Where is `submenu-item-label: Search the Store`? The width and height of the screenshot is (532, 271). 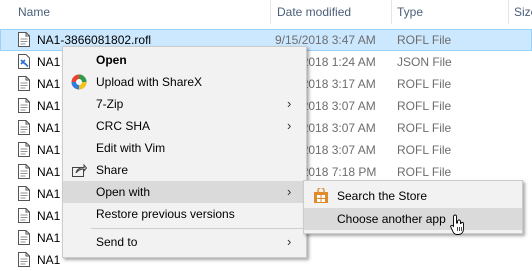 submenu-item-label: Search the Store is located at coordinates (382, 196).